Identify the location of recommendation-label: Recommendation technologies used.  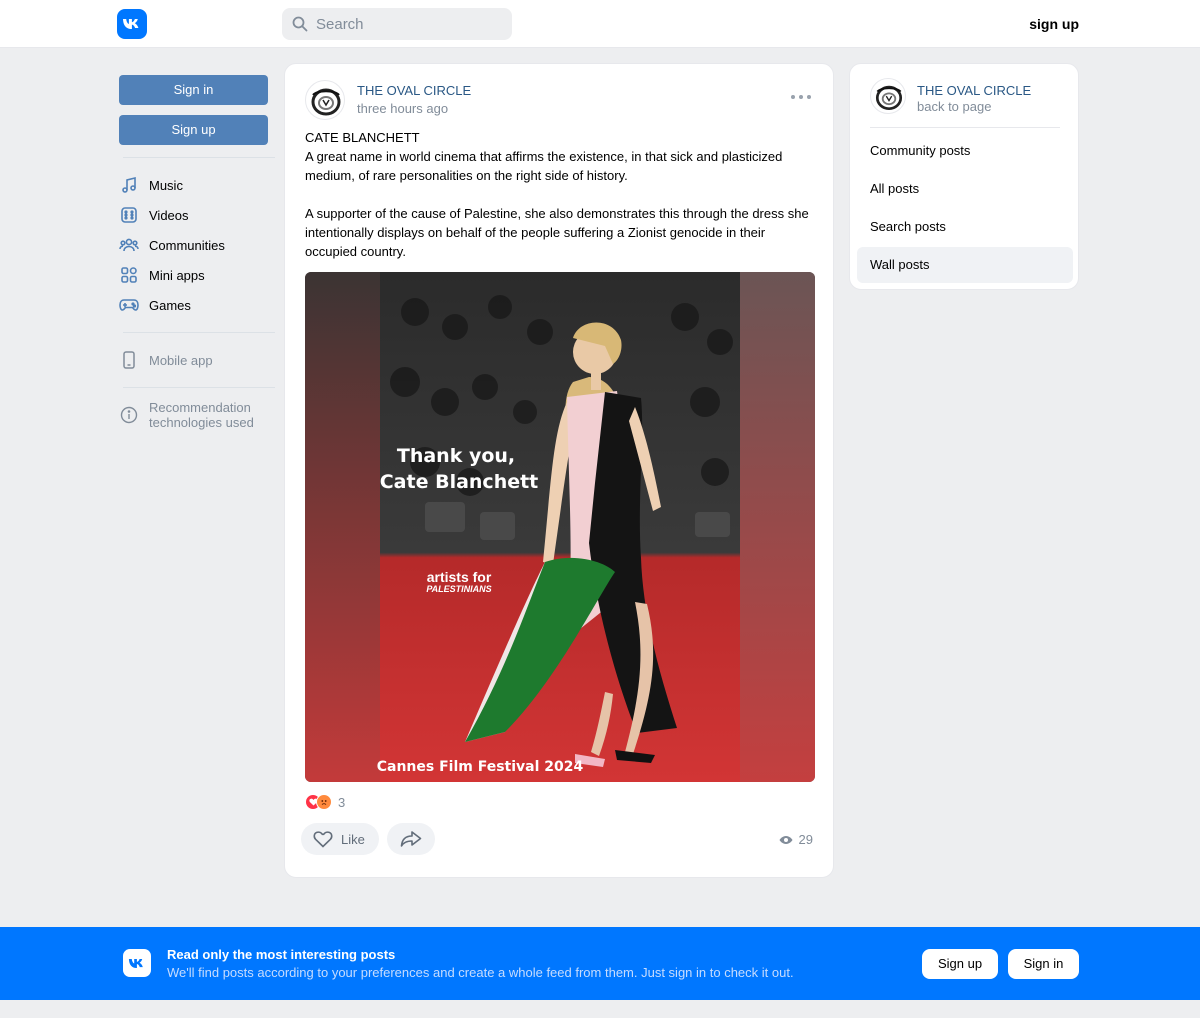
(201, 415).